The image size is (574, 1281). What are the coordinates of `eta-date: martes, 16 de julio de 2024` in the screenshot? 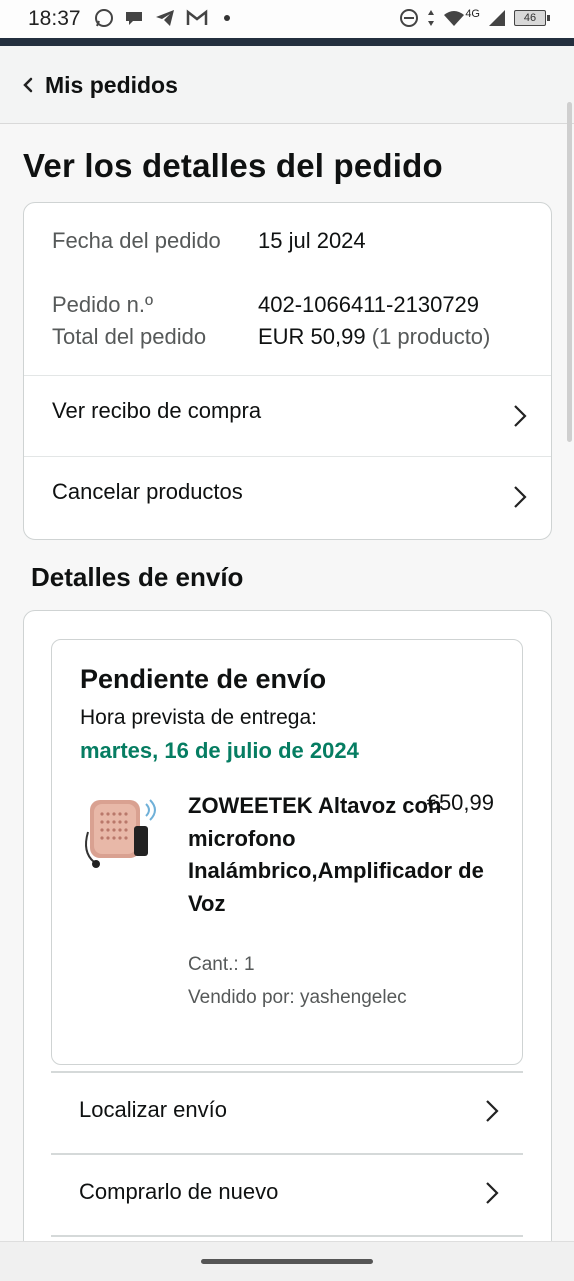 It's located at (219, 750).